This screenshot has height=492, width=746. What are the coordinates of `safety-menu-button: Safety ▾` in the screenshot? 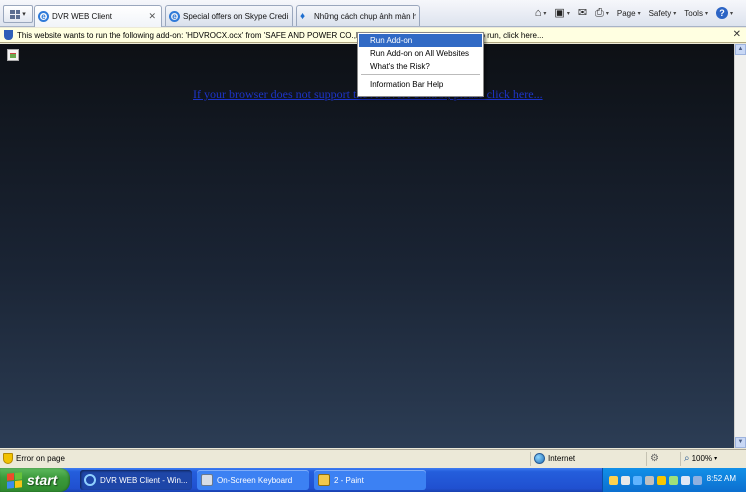 It's located at (663, 13).